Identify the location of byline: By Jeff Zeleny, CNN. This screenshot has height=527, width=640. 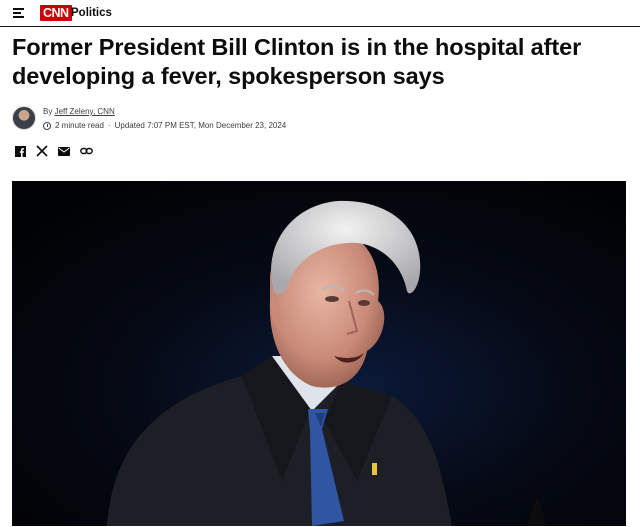
(79, 111).